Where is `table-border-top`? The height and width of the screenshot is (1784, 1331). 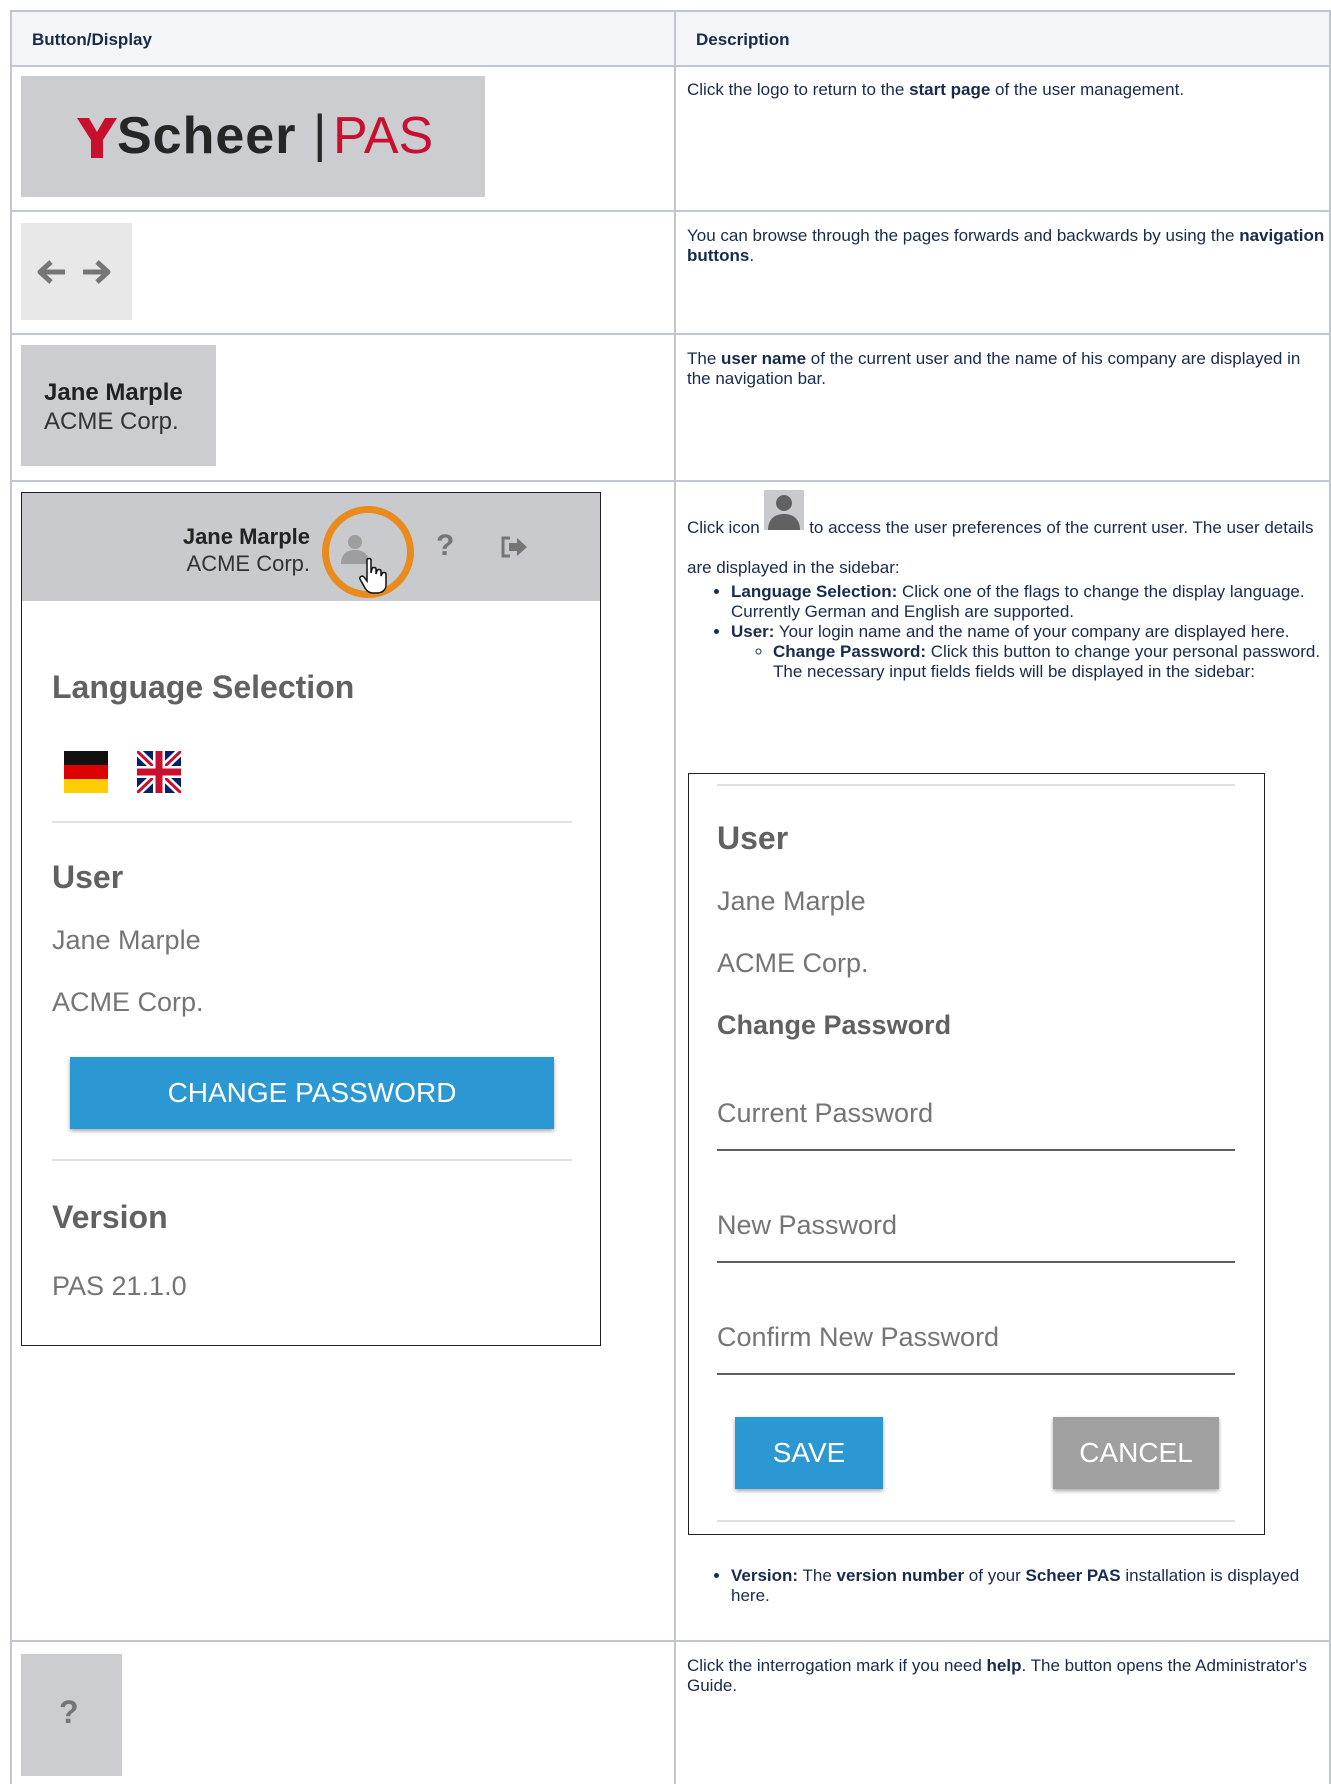
table-border-top is located at coordinates (670, 11).